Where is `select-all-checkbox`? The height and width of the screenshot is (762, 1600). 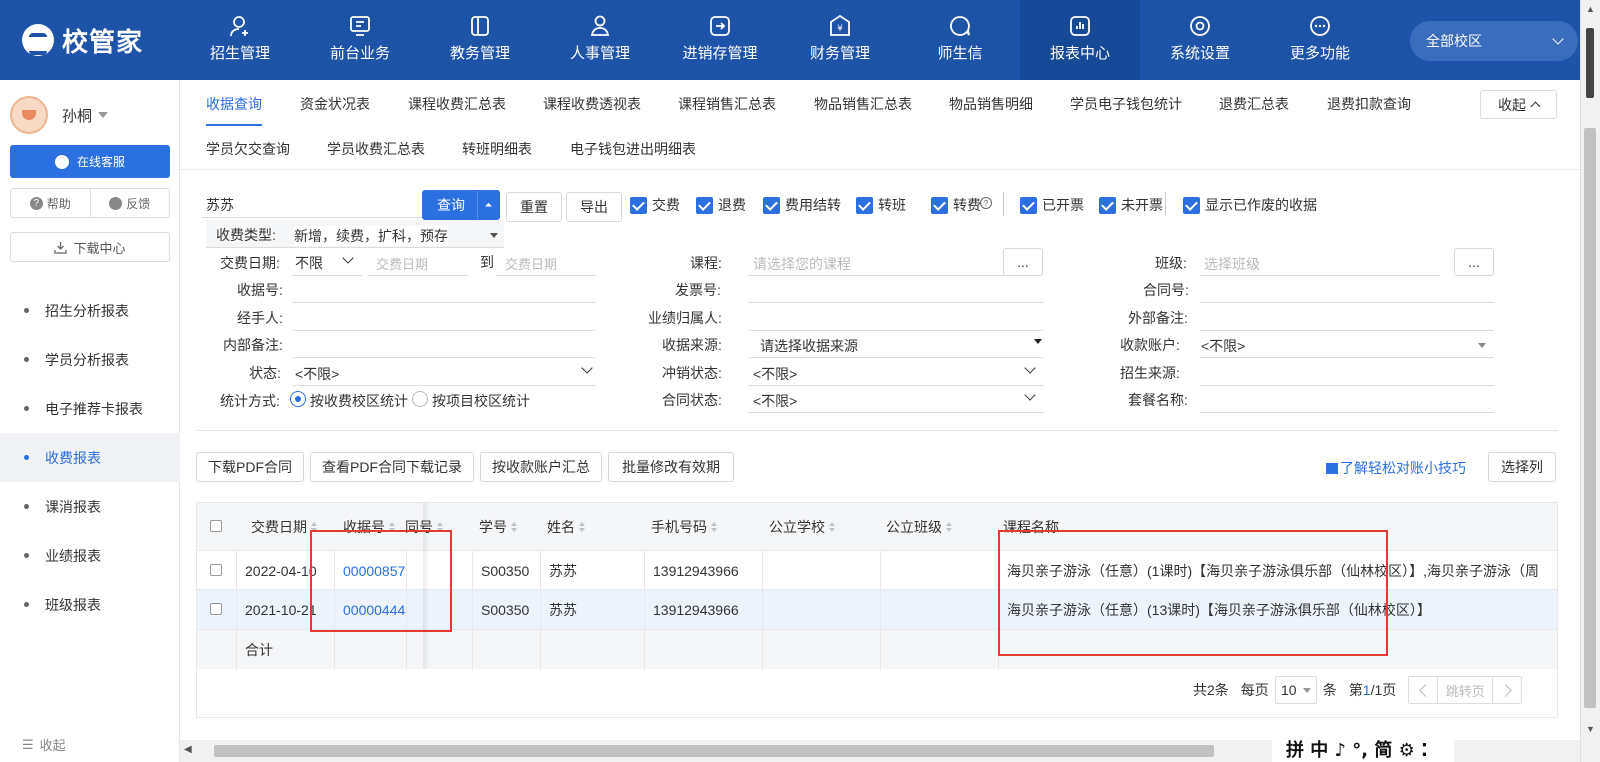 select-all-checkbox is located at coordinates (216, 526).